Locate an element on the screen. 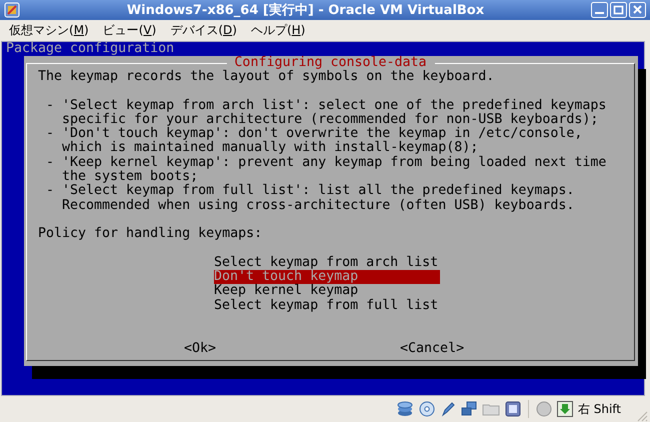 This screenshot has width=650, height=422. cd-icon is located at coordinates (426, 409).